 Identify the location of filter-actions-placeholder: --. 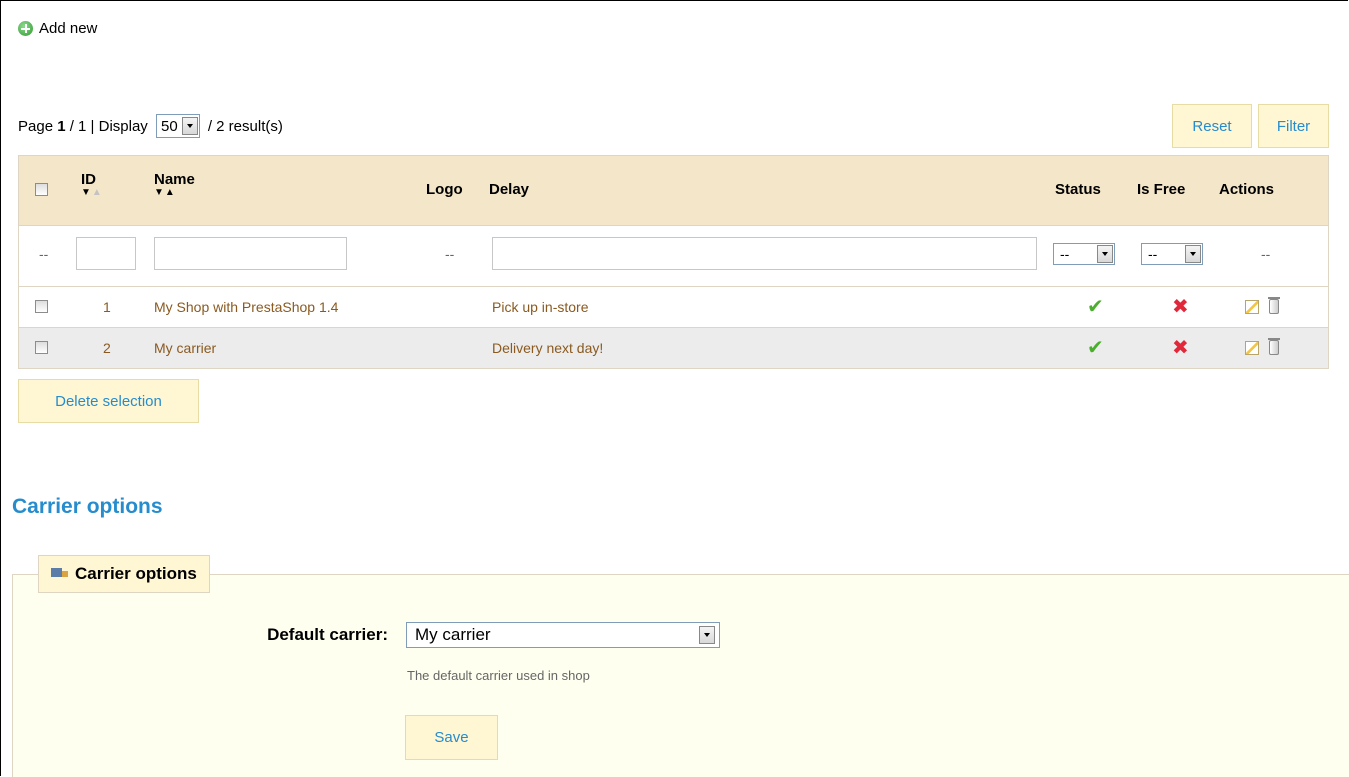
(1266, 254).